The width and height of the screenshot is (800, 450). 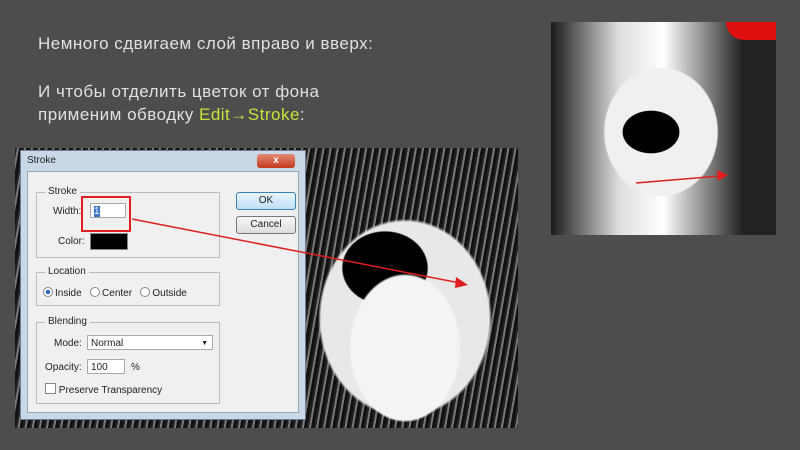 I want to click on arrow-head-right, so click(x=722, y=175).